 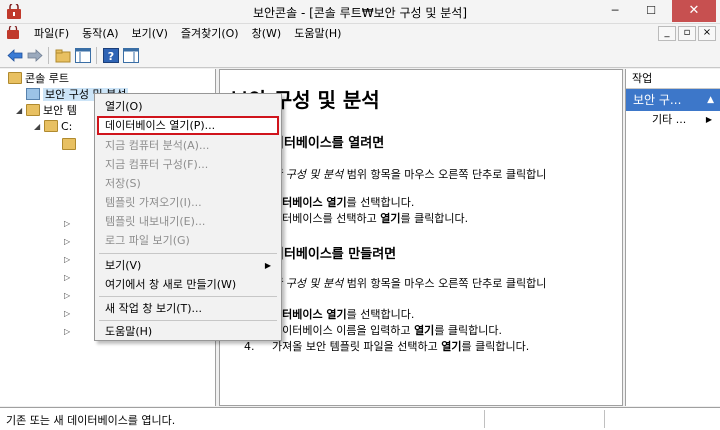 I want to click on create-step-2-text: 를 선택합니다., so click(x=380, y=314).